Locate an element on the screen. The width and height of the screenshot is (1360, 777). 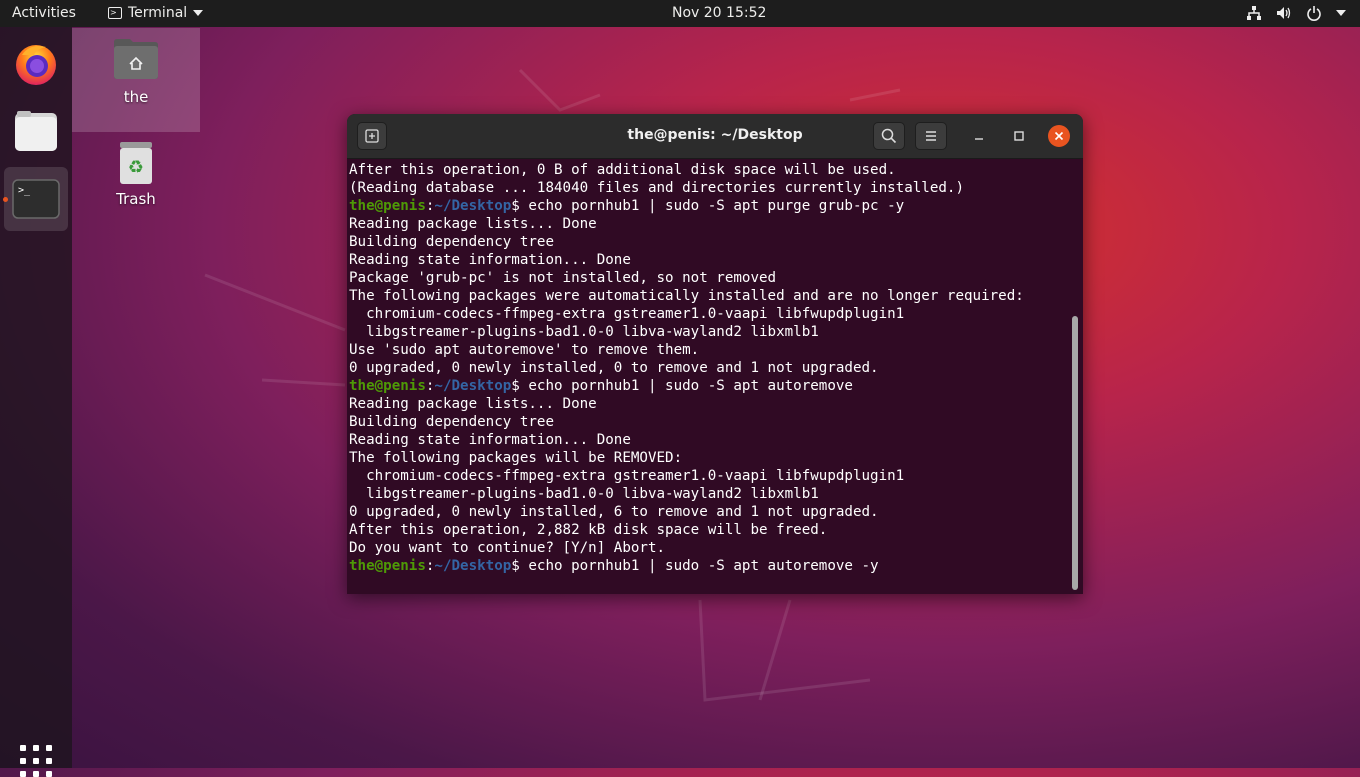
minimize-icon is located at coordinates (979, 139).